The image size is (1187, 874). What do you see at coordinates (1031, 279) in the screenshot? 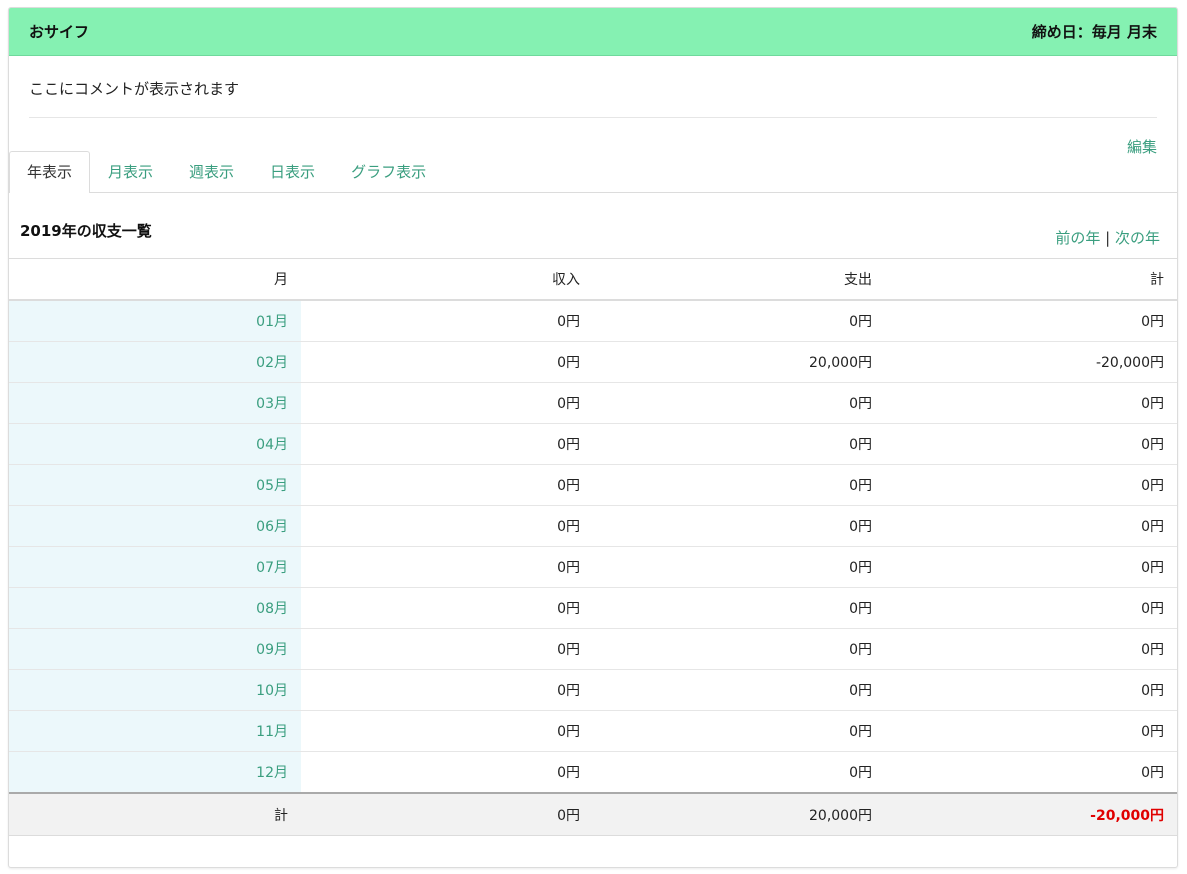
I see `column-header-total: 計` at bounding box center [1031, 279].